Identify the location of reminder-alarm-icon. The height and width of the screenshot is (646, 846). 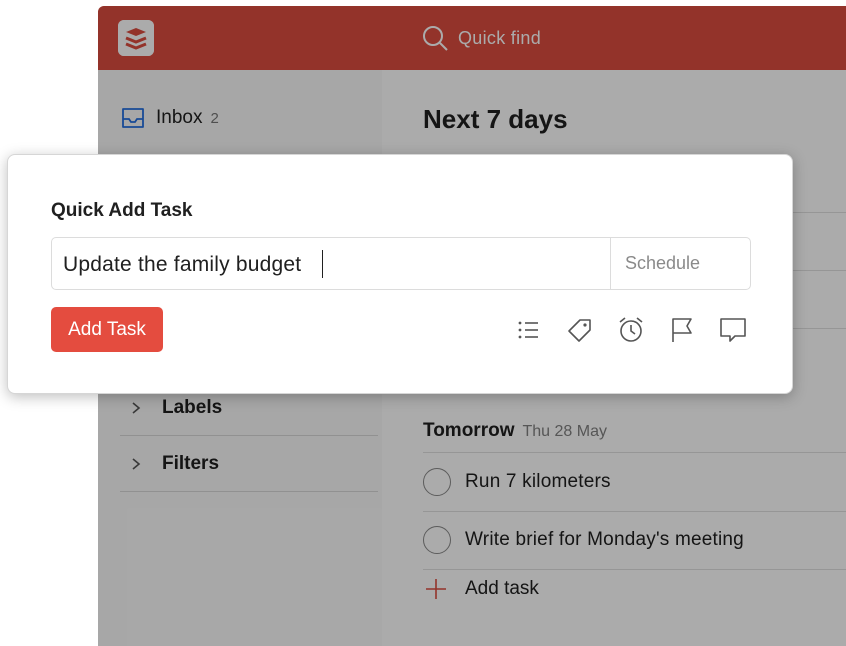
(631, 330).